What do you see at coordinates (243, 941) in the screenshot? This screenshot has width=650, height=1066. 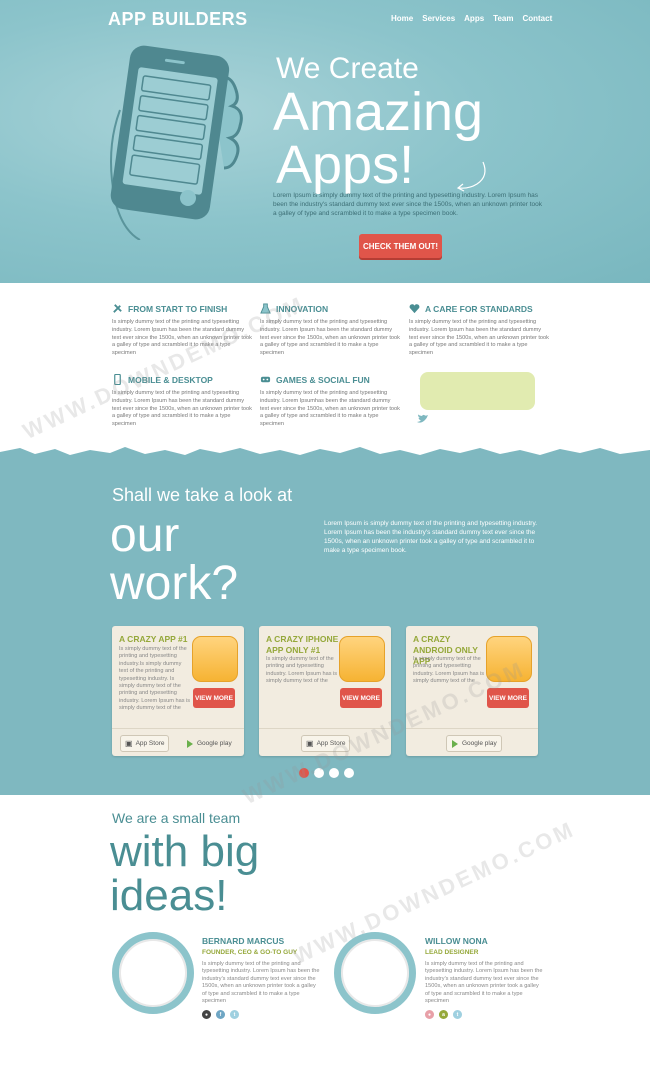 I see `member-name: BERNARD MARCUS` at bounding box center [243, 941].